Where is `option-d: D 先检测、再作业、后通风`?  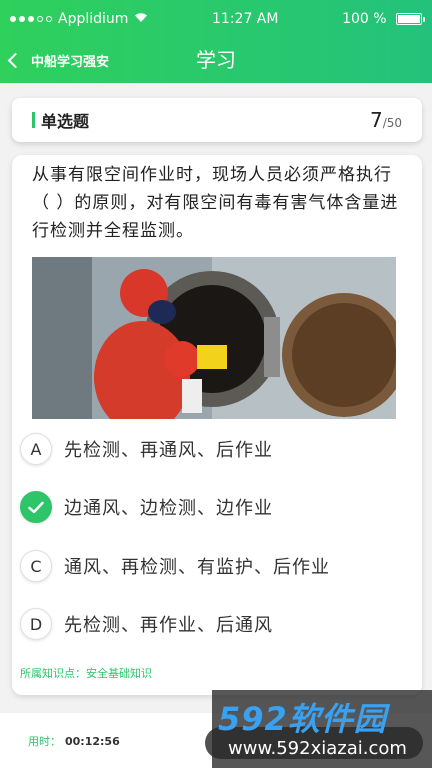
option-d: D 先检测、再作业、后通风 is located at coordinates (215, 624).